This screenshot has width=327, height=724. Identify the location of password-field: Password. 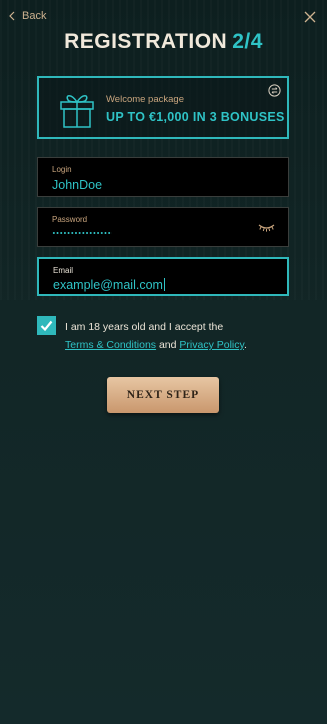
(163, 227).